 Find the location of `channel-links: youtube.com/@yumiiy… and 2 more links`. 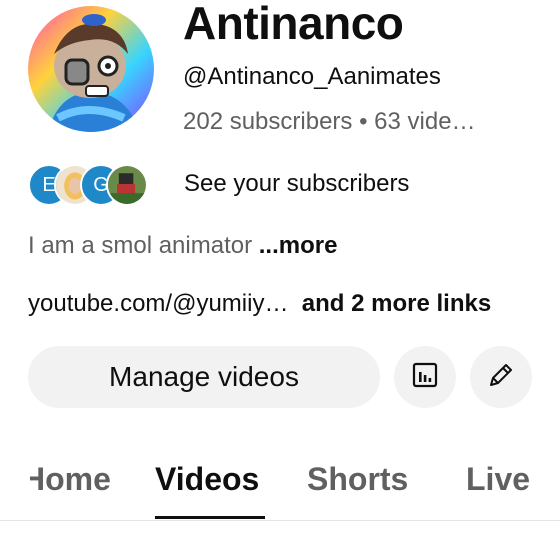

channel-links: youtube.com/@yumiiy… and 2 more links is located at coordinates (259, 304).